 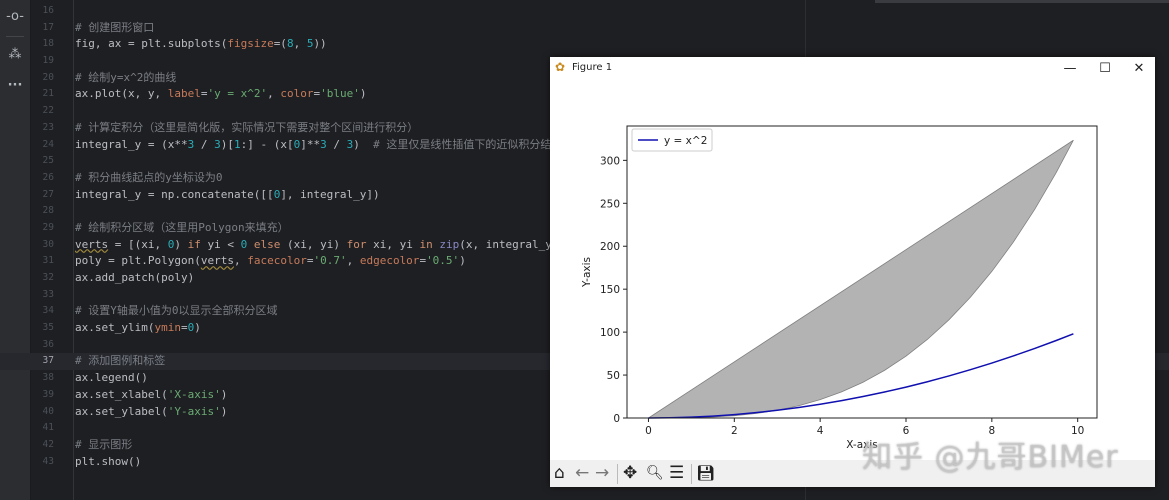 I want to click on y-tick-label: 0, so click(x=616, y=419).